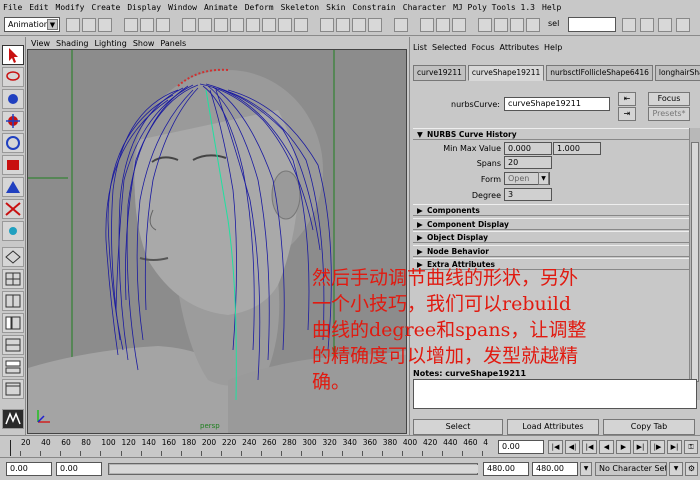 The width and height of the screenshot is (700, 480). I want to click on menu-item: Skeleton, so click(300, 7).